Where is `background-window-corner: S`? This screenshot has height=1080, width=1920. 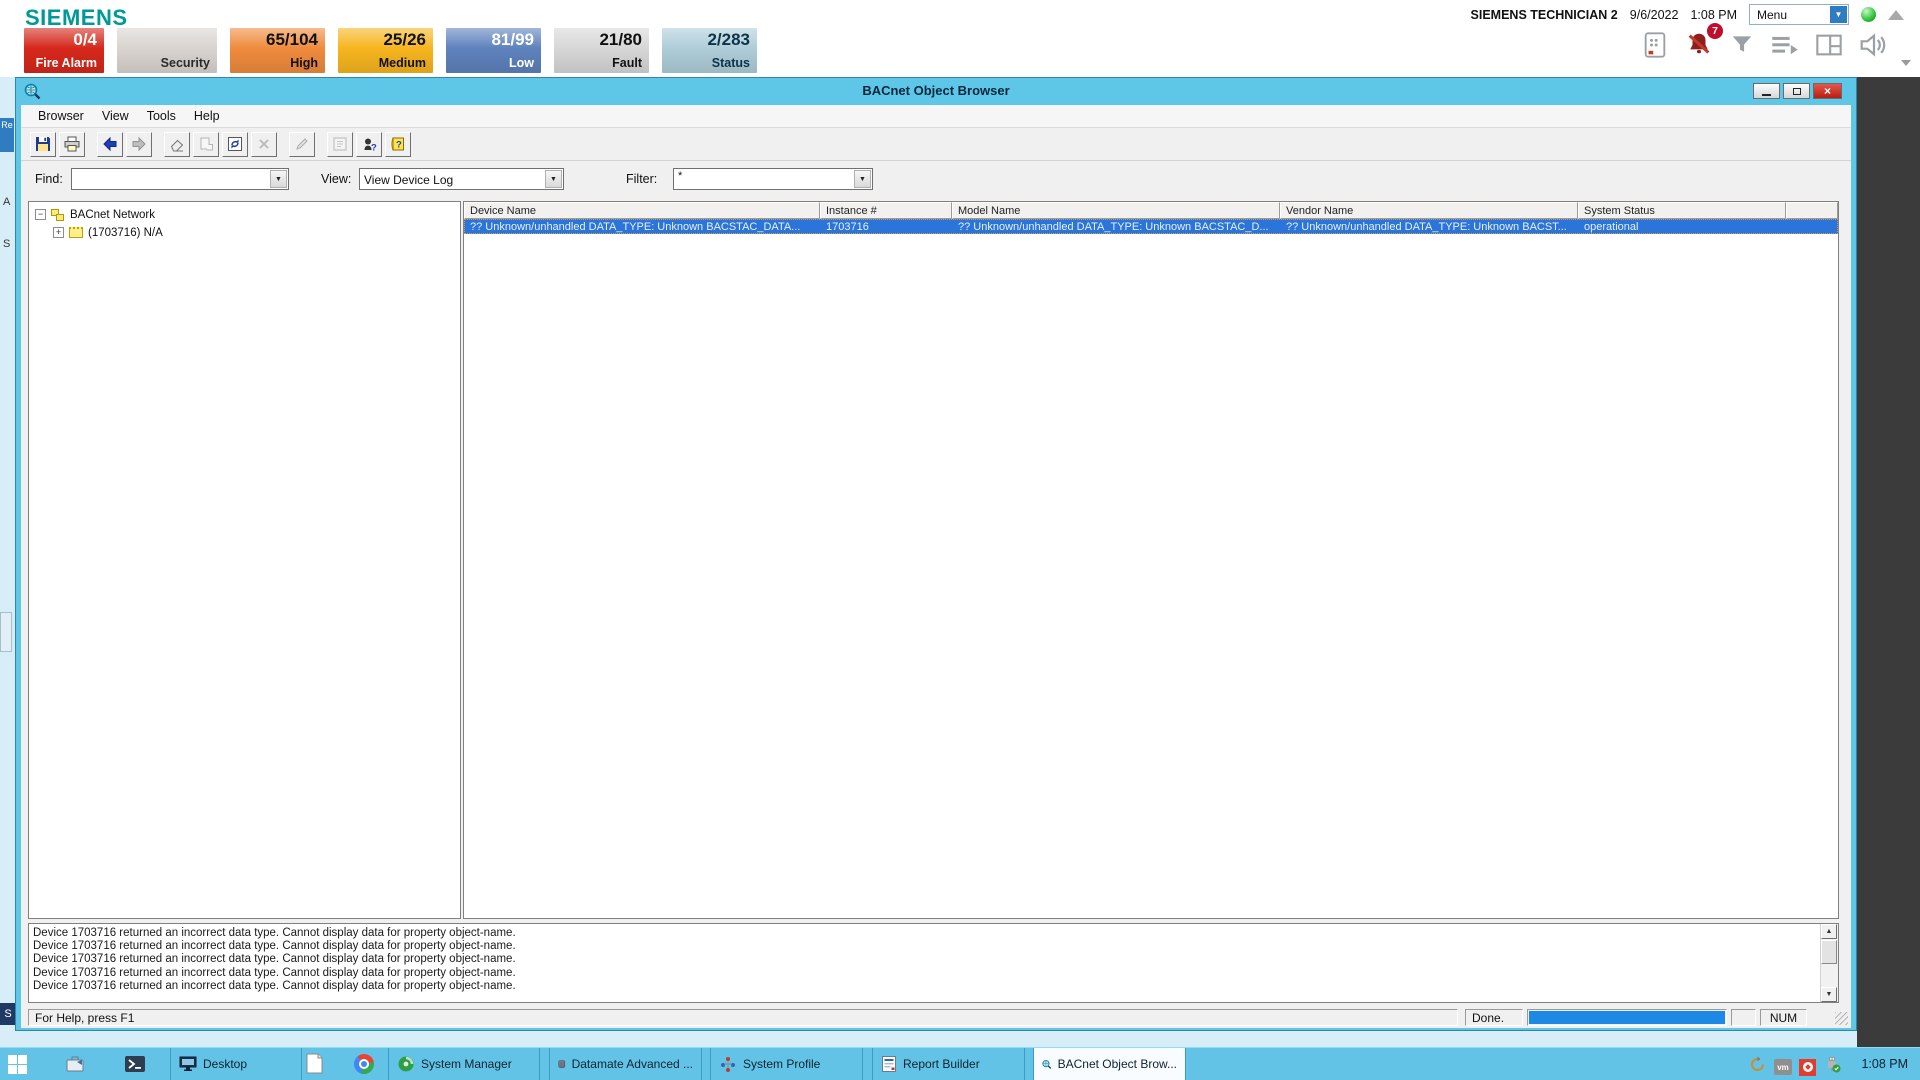 background-window-corner: S is located at coordinates (8, 1014).